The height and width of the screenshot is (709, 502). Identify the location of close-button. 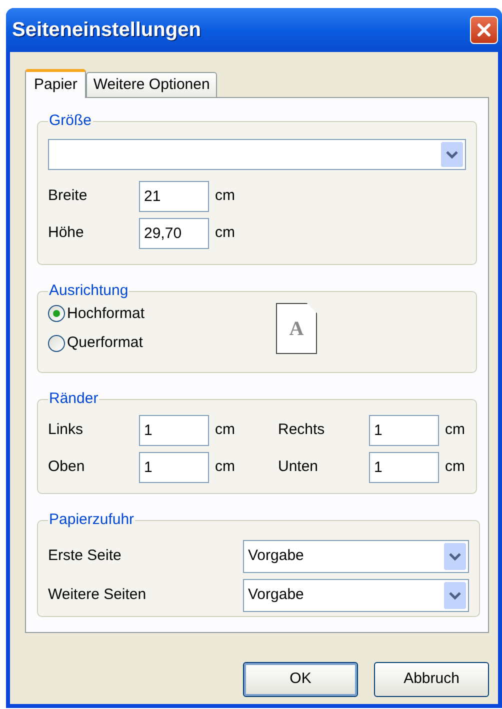
(484, 30).